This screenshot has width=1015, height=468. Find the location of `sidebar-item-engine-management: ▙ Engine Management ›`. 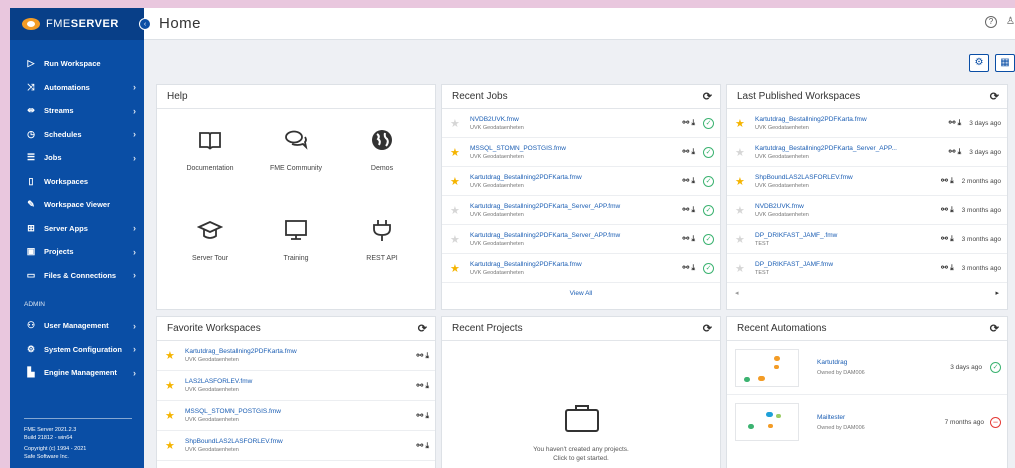

sidebar-item-engine-management: ▙ Engine Management › is located at coordinates (77, 373).